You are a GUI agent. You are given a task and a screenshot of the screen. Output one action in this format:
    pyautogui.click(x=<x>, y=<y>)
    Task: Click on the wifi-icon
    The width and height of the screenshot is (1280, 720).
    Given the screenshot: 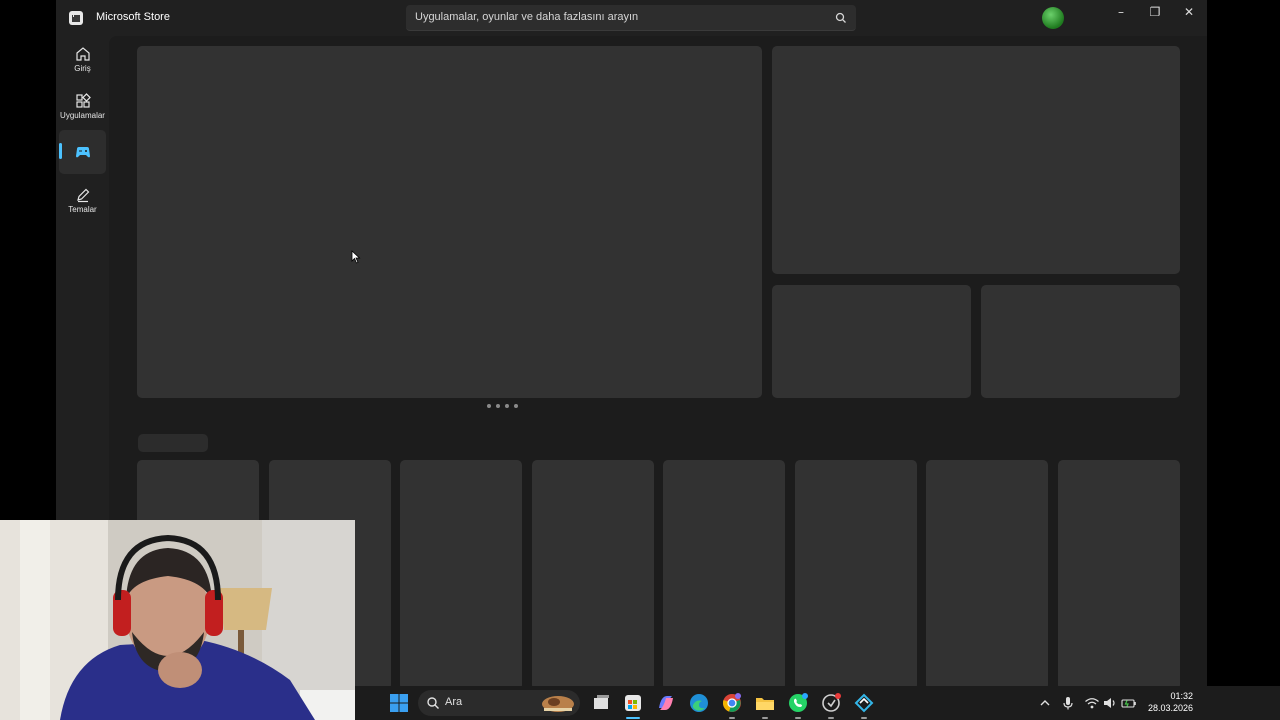 What is the action you would take?
    pyautogui.click(x=1092, y=703)
    